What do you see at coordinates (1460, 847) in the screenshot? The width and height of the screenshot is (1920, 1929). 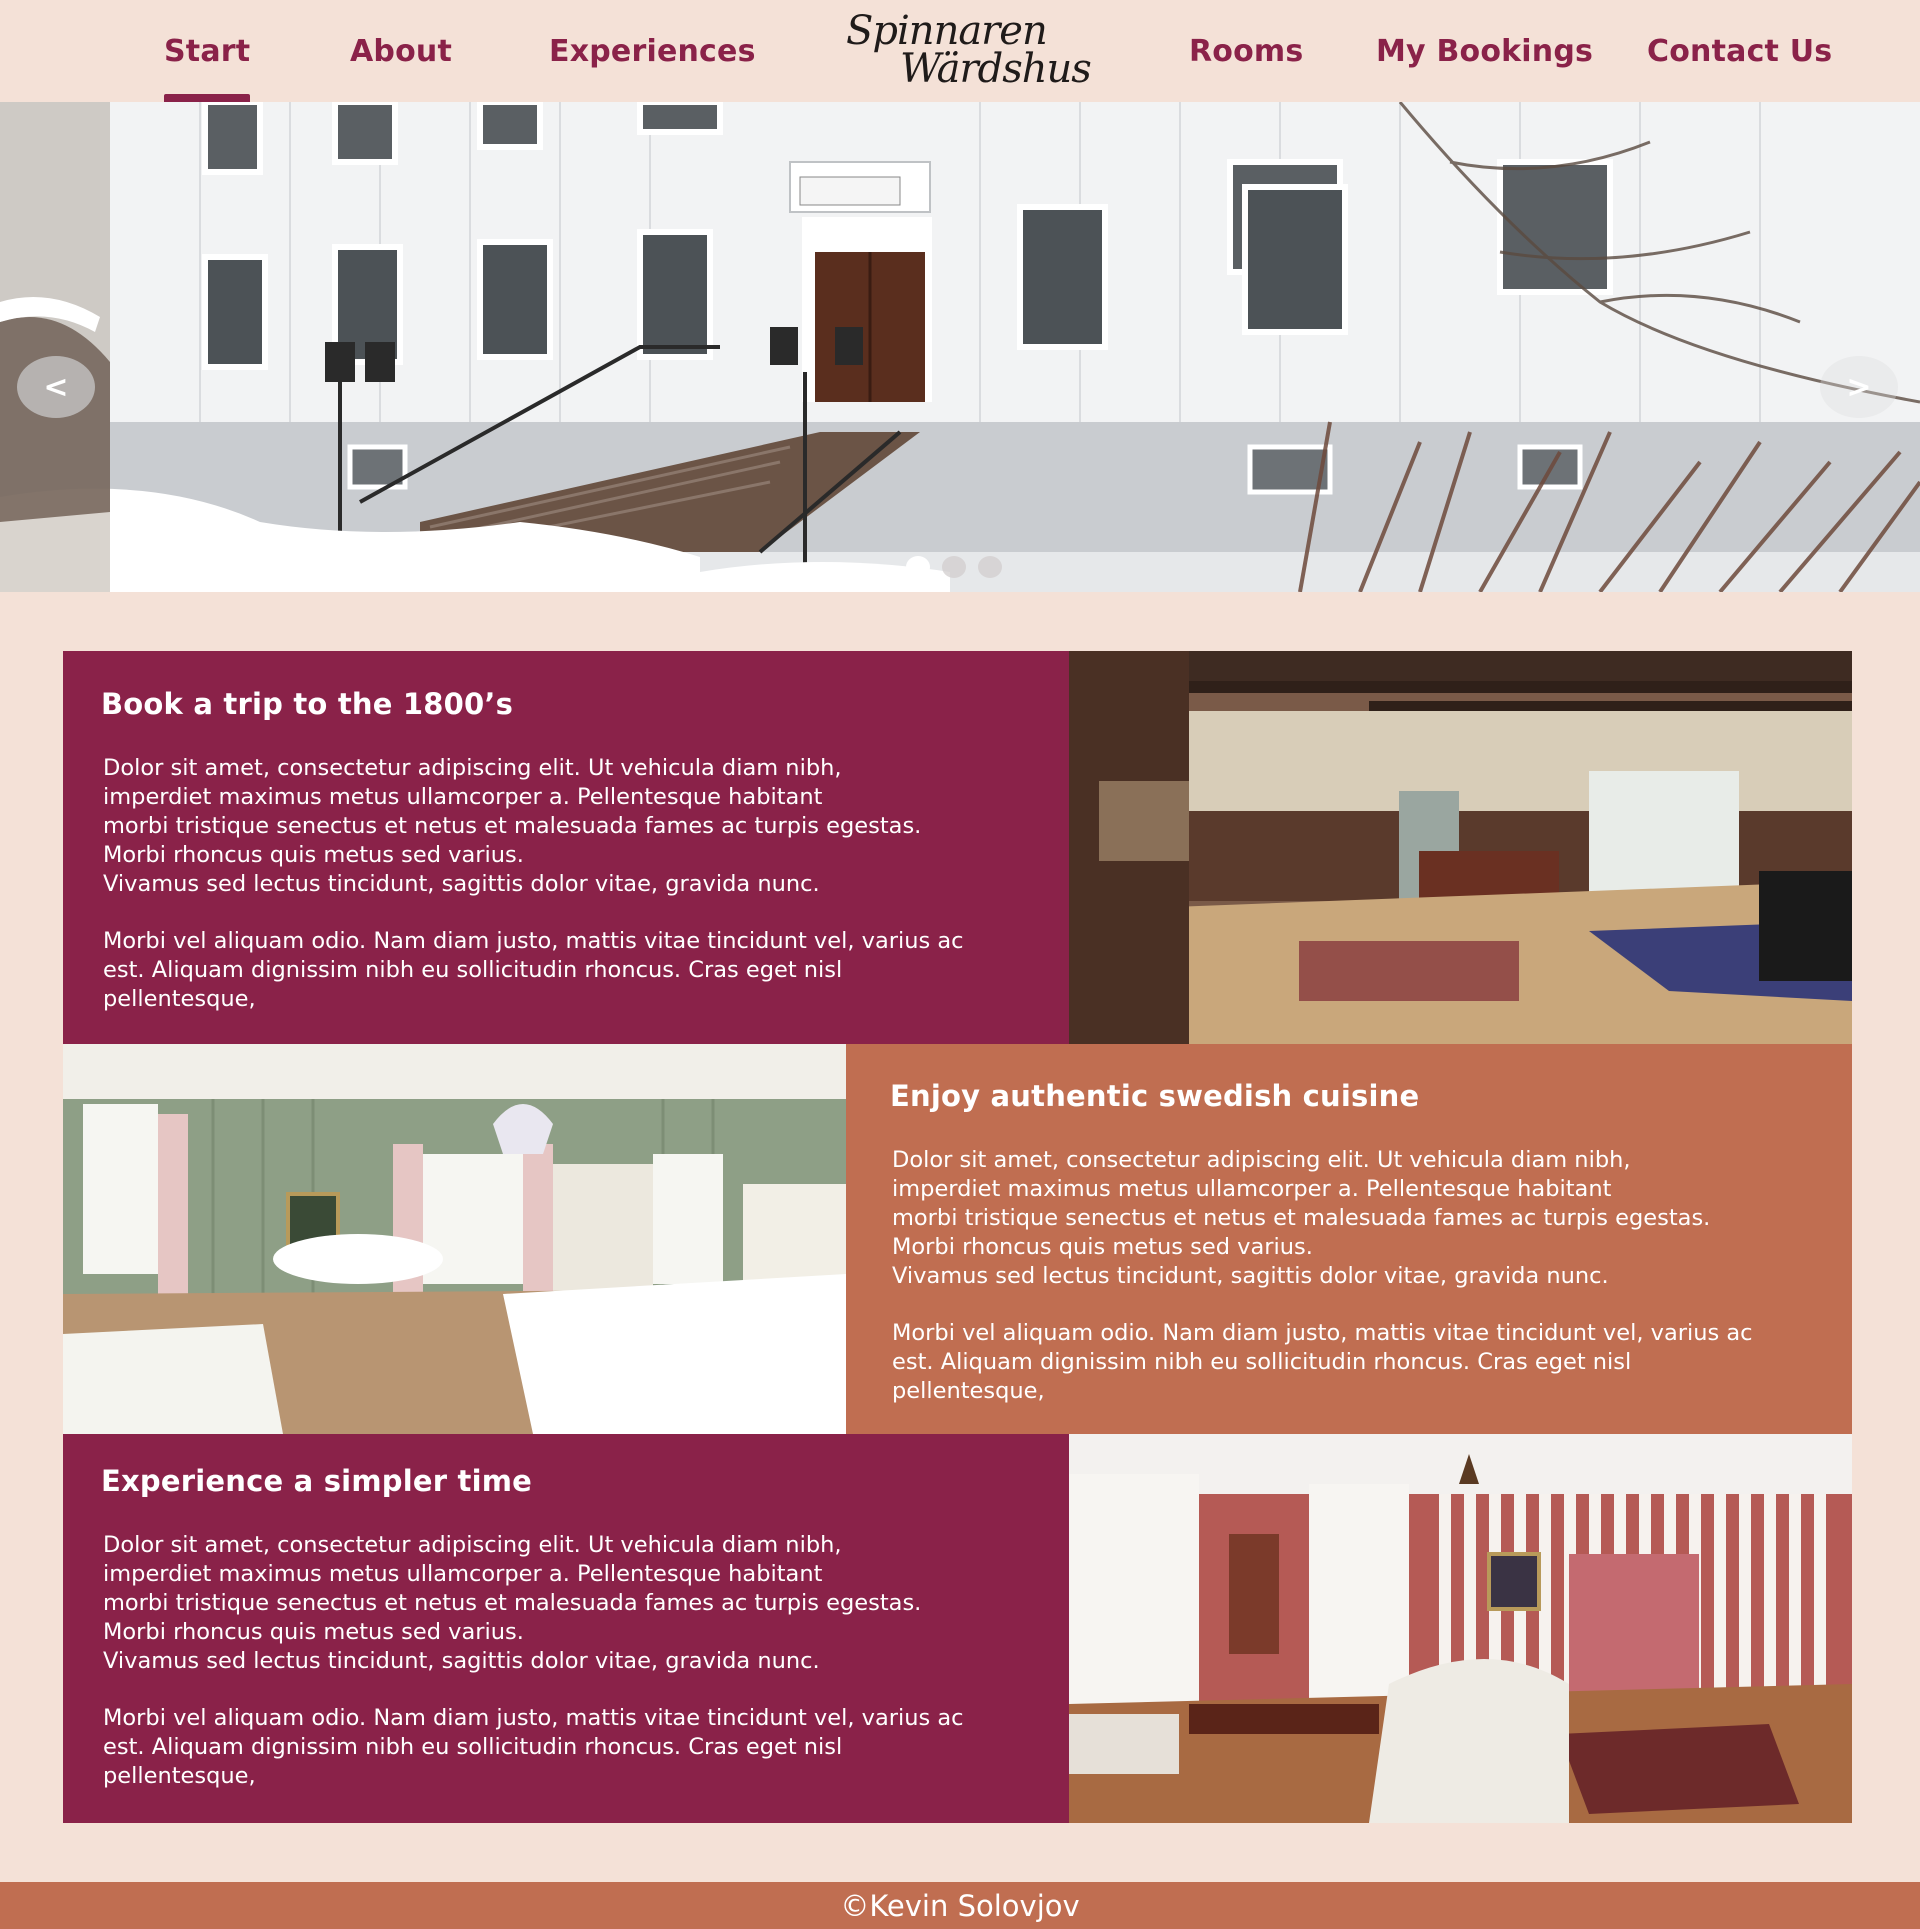 I see `photo-reception-hall` at bounding box center [1460, 847].